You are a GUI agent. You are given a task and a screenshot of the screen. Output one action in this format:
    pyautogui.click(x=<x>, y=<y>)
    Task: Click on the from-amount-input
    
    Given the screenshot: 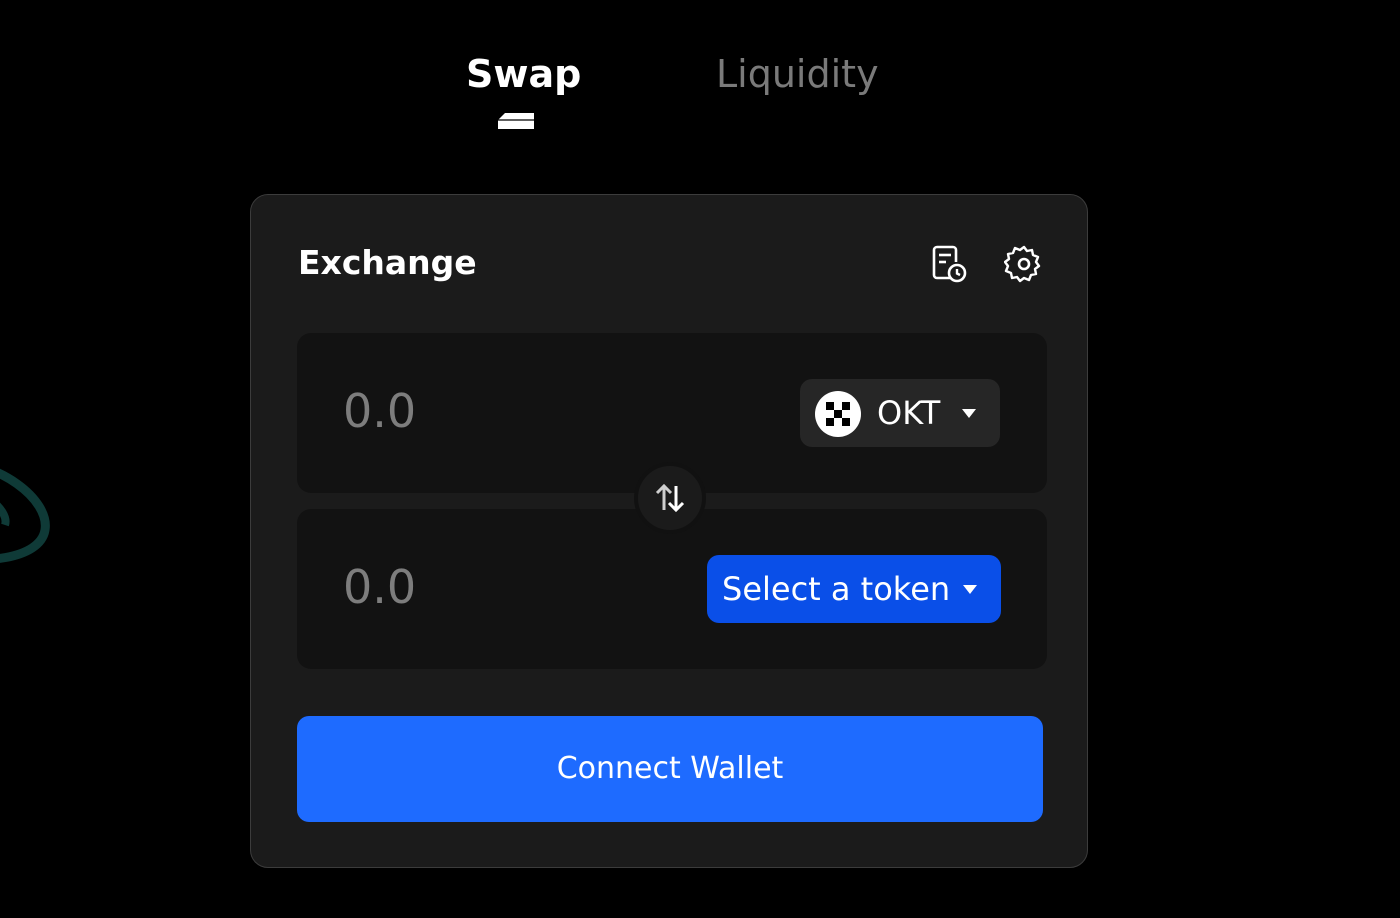 What is the action you would take?
    pyautogui.click(x=493, y=411)
    